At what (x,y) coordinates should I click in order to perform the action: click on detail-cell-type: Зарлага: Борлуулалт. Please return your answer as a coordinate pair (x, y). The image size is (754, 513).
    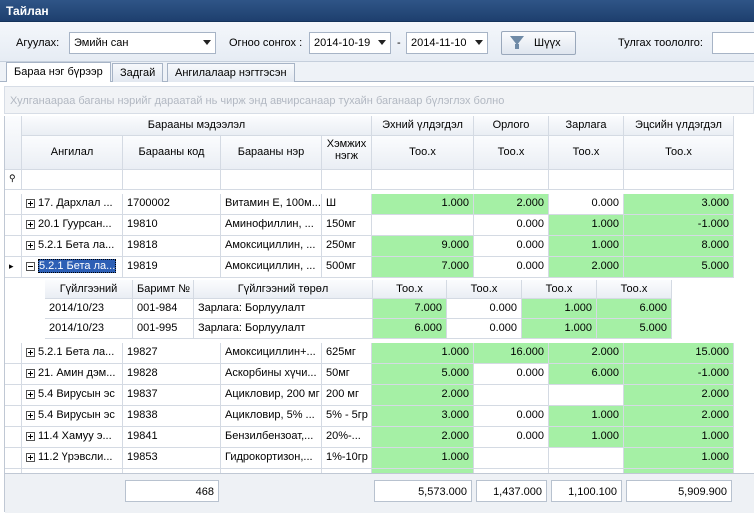
    Looking at the image, I should click on (283, 329).